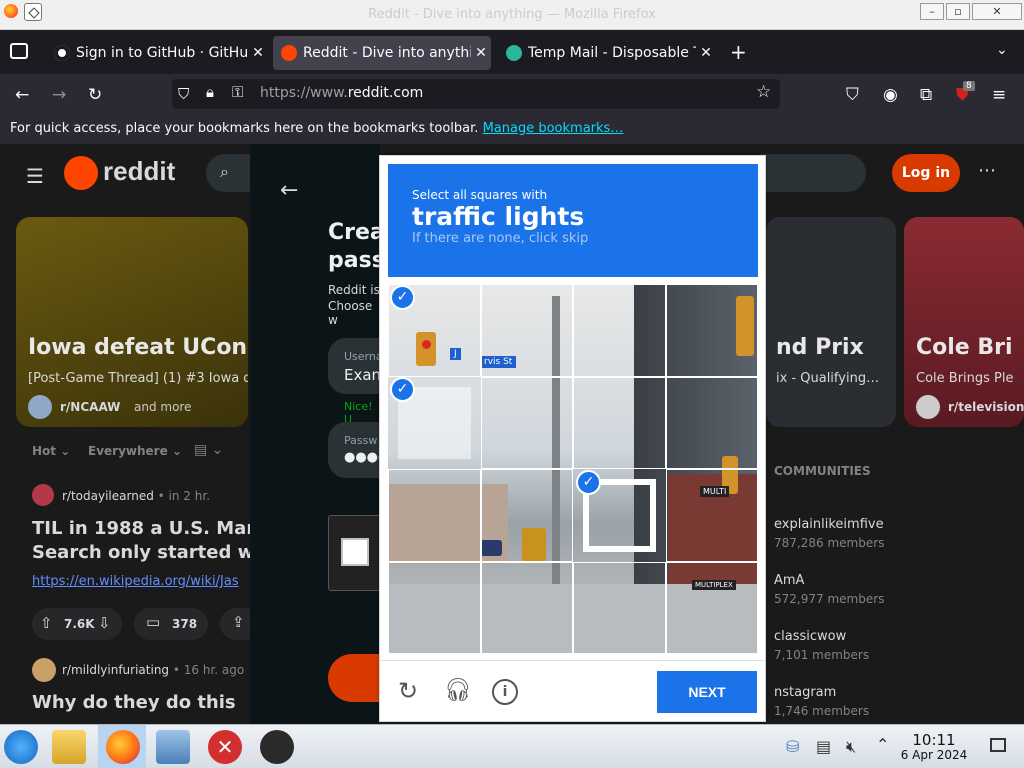  Describe the element at coordinates (238, 622) in the screenshot. I see `share-icon: ⇪` at that location.